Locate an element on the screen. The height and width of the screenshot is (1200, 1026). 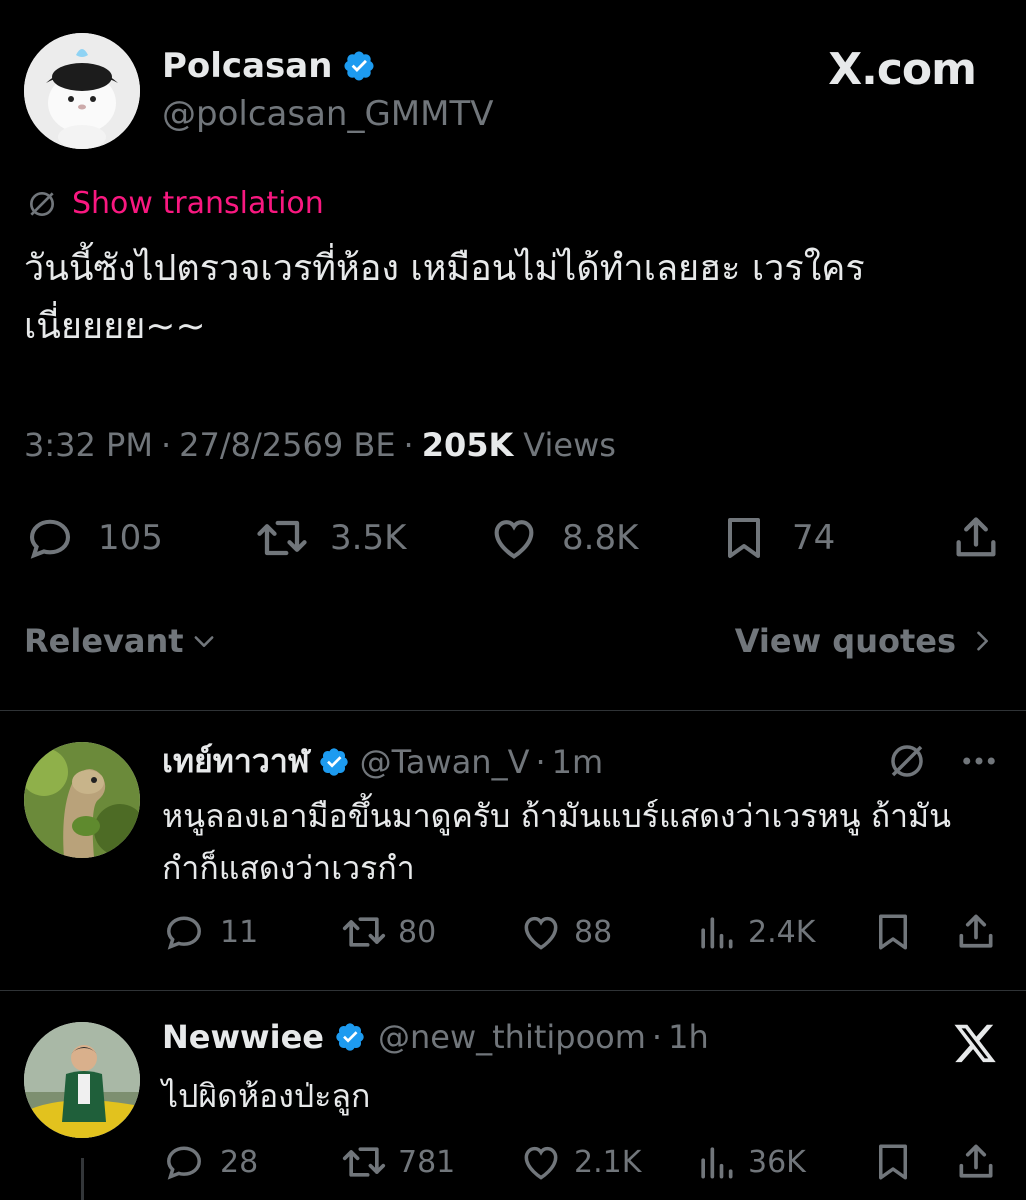
reply-button: 28 is located at coordinates (210, 1162).